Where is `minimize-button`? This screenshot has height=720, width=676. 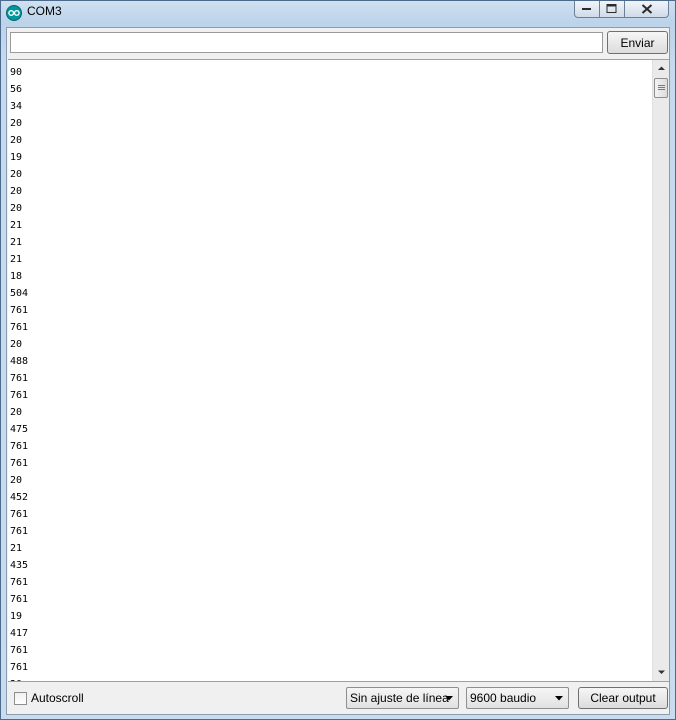
minimize-button is located at coordinates (587, 9).